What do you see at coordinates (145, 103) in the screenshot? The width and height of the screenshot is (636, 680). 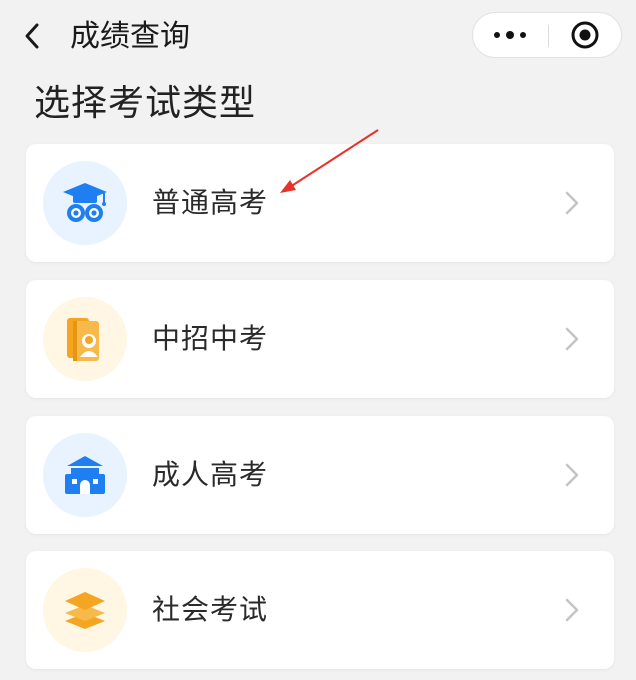 I see `page-heading: 选择考试类型` at bounding box center [145, 103].